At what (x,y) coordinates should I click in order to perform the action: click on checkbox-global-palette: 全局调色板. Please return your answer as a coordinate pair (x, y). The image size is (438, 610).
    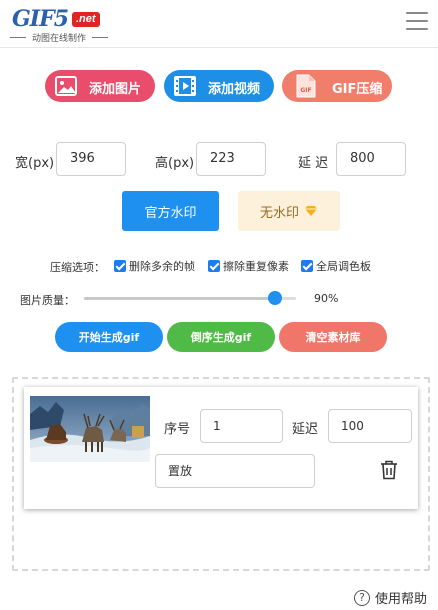
    Looking at the image, I should click on (336, 266).